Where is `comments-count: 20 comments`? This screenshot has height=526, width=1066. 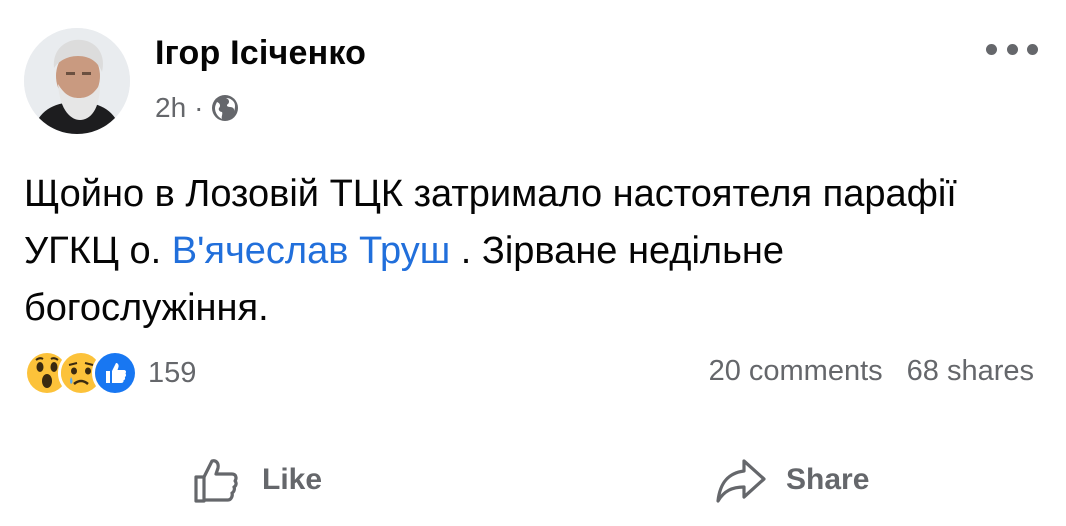 comments-count: 20 comments is located at coordinates (796, 371).